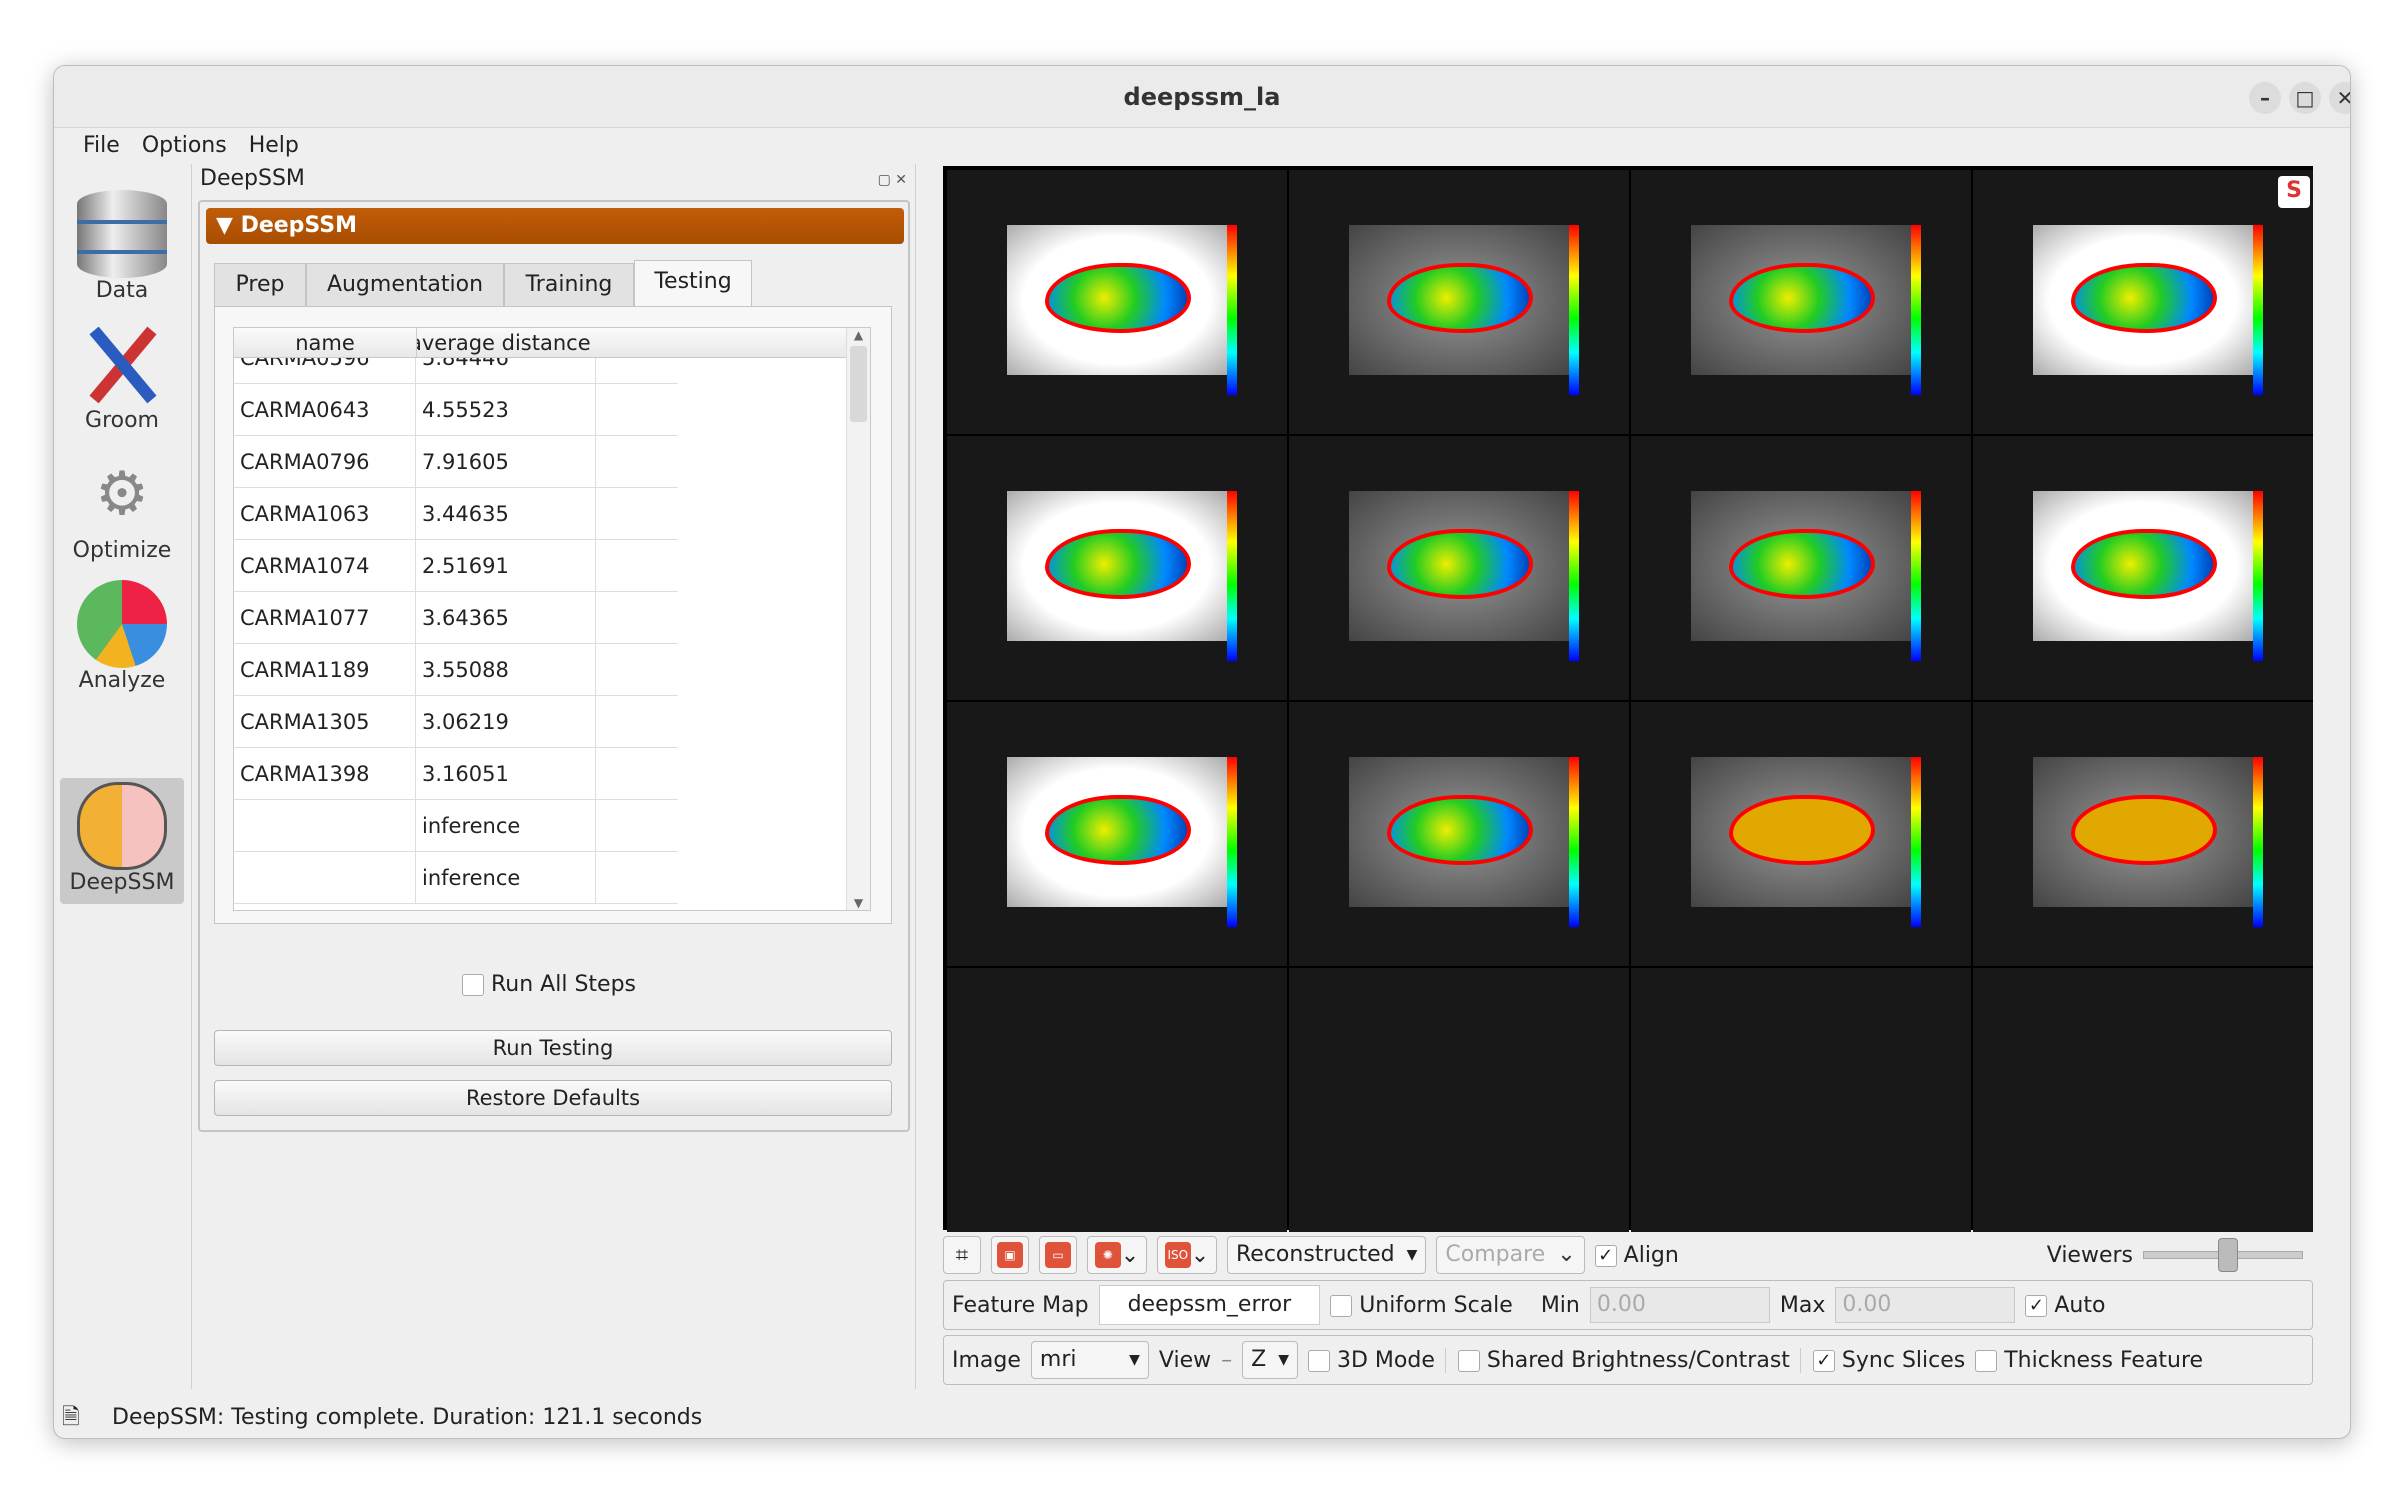  Describe the element at coordinates (456, 410) in the screenshot. I see `table-row: CARMA0643 4.55523` at that location.